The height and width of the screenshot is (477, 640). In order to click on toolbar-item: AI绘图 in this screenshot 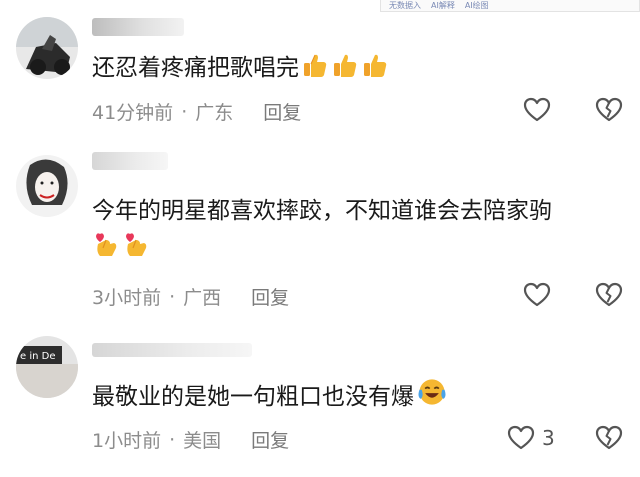, I will do `click(477, 5)`.